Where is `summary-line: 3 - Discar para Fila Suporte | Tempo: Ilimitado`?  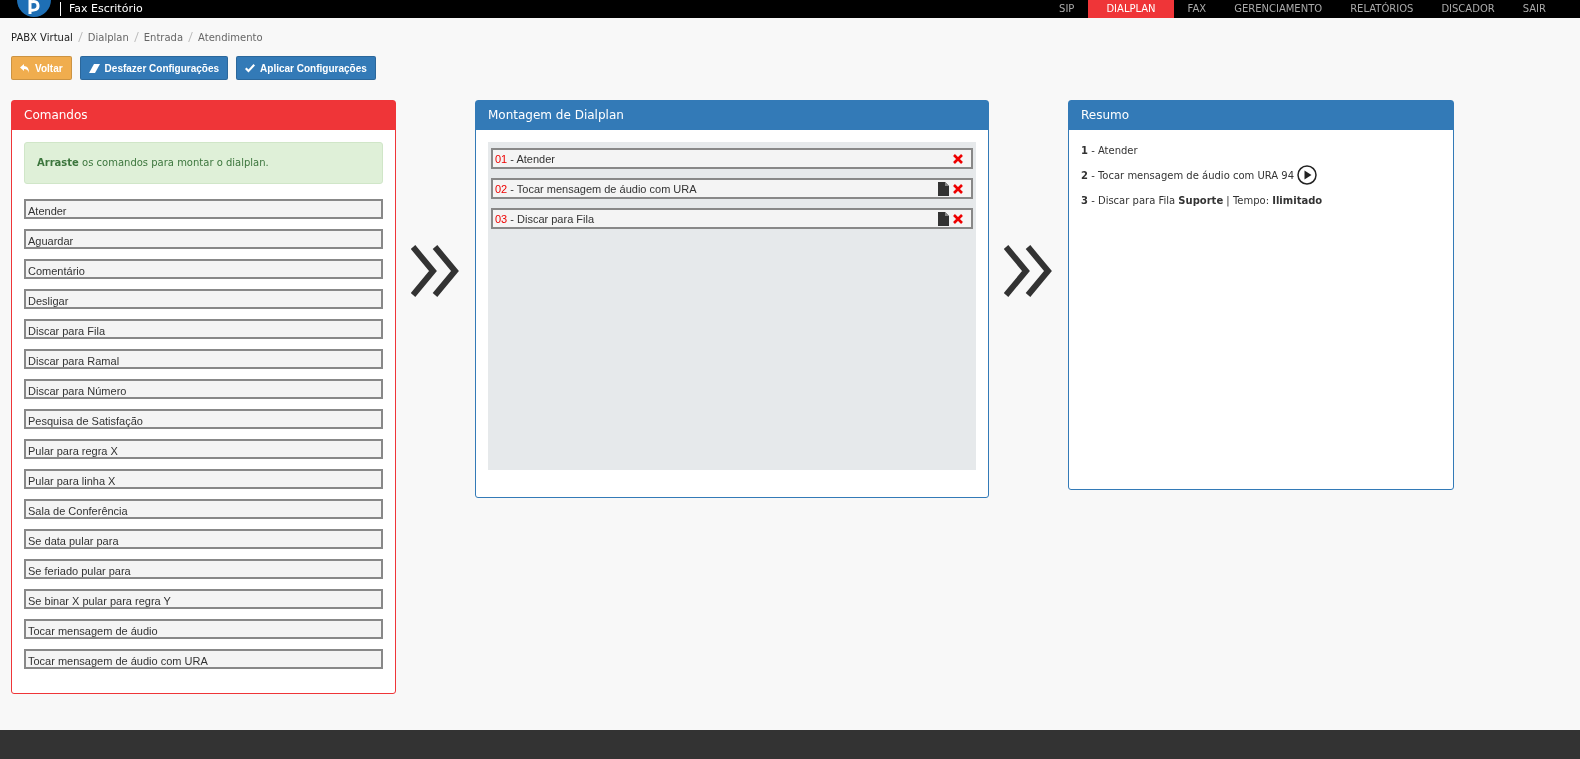 summary-line: 3 - Discar para Fila Suporte | Tempo: Ilimitado is located at coordinates (1202, 200).